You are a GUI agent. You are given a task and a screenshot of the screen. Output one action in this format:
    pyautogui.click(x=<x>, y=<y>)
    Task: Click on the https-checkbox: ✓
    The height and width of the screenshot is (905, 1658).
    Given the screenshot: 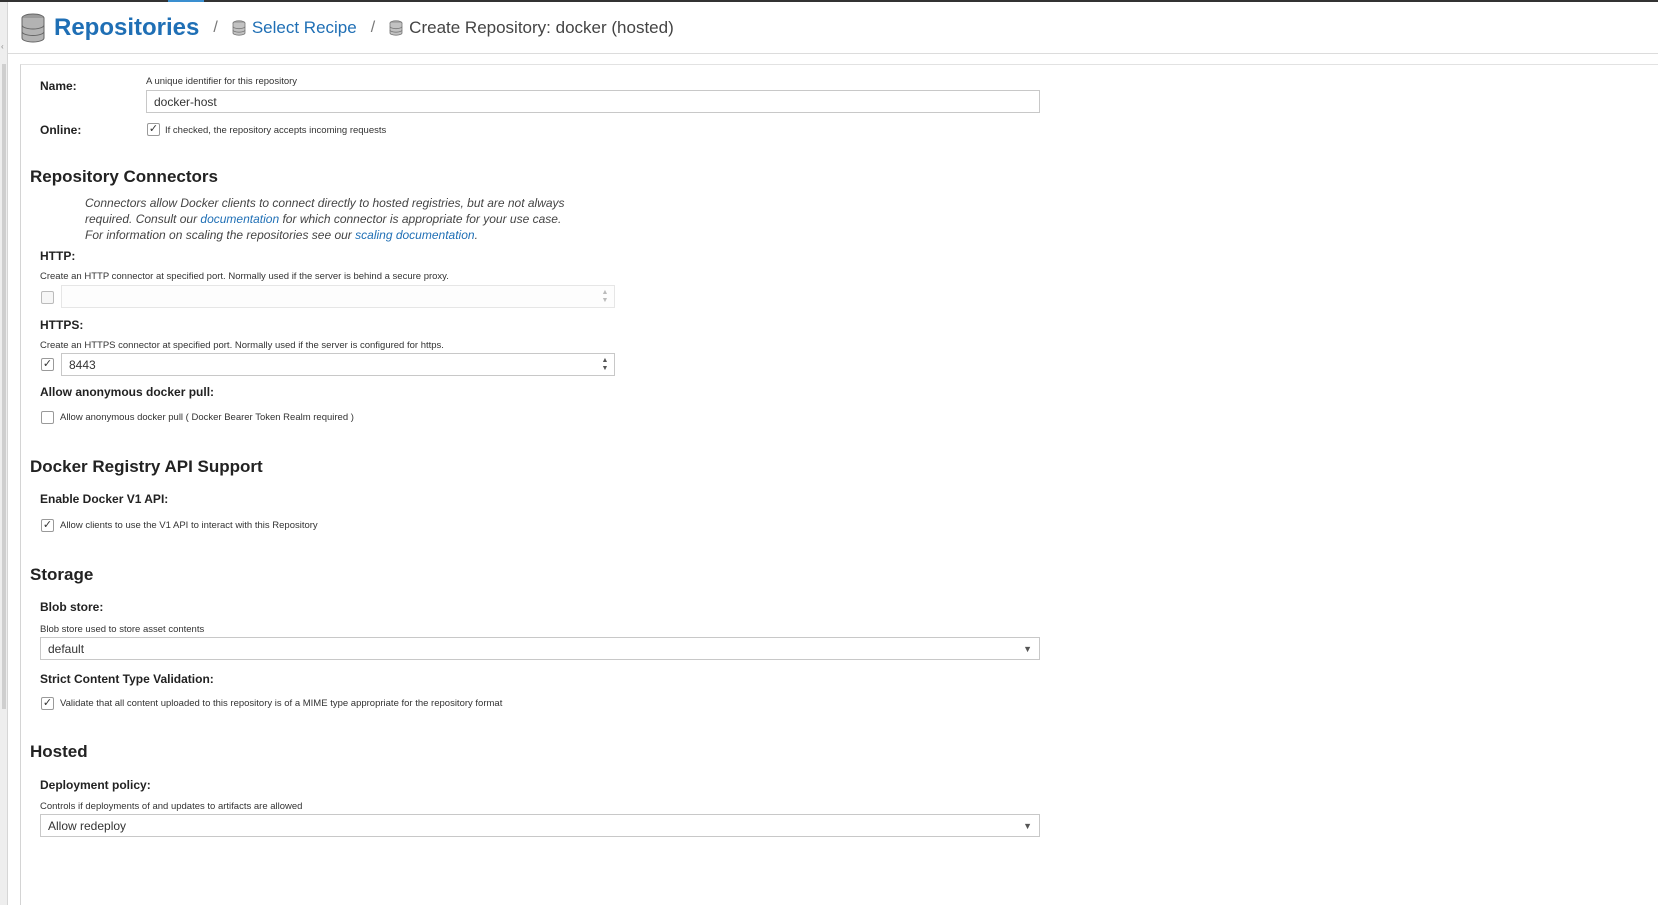 What is the action you would take?
    pyautogui.click(x=47, y=364)
    